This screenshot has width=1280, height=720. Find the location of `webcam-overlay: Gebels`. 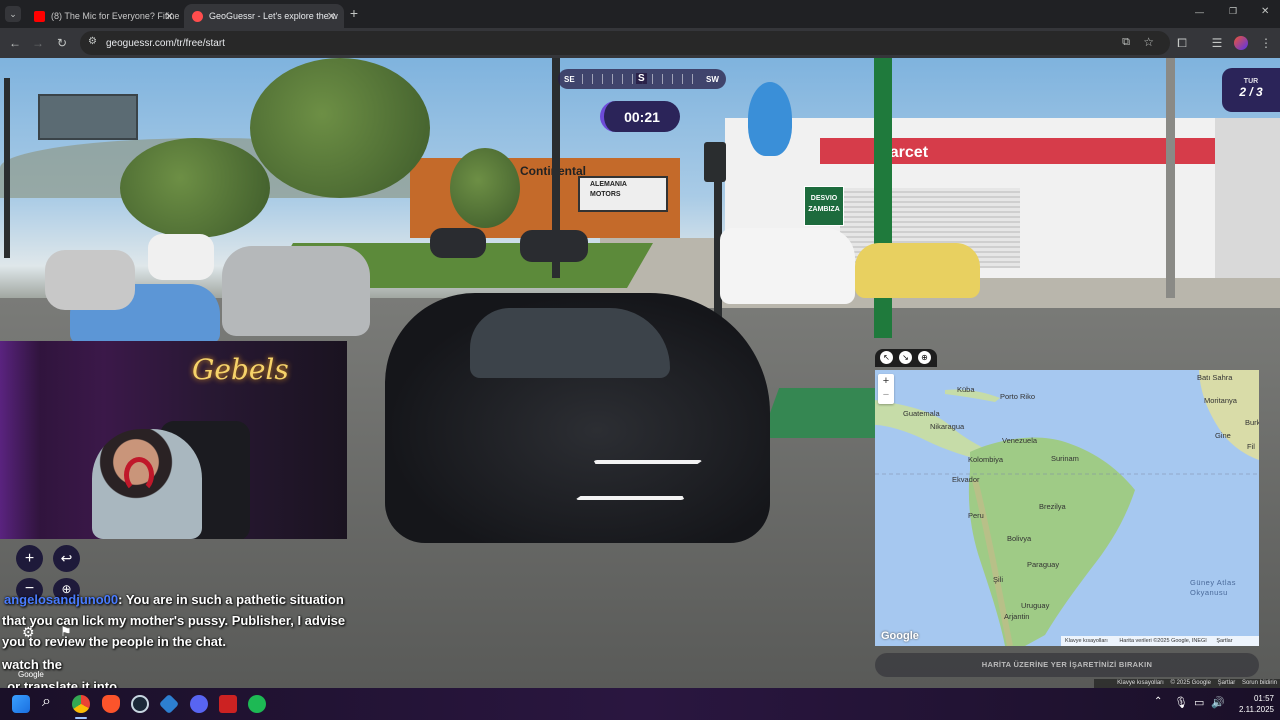

webcam-overlay: Gebels is located at coordinates (173, 440).